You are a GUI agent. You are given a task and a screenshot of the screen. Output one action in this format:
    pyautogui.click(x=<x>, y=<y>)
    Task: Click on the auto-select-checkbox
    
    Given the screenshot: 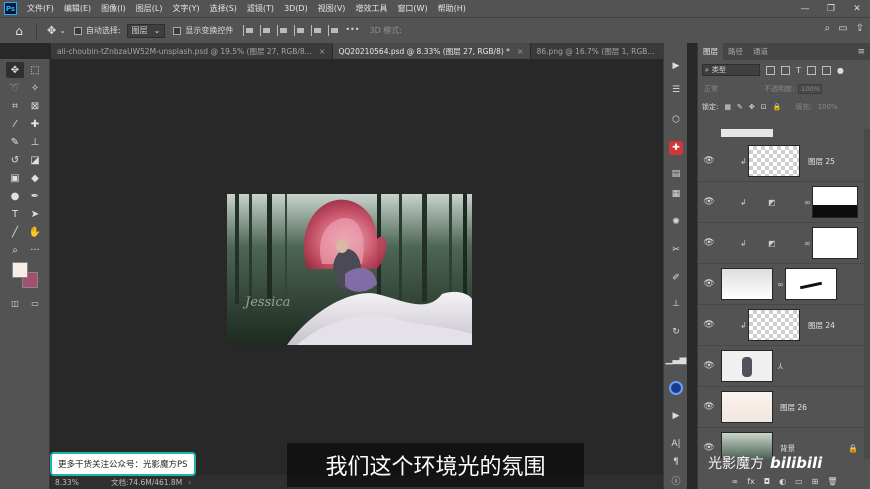 What is the action you would take?
    pyautogui.click(x=77, y=30)
    